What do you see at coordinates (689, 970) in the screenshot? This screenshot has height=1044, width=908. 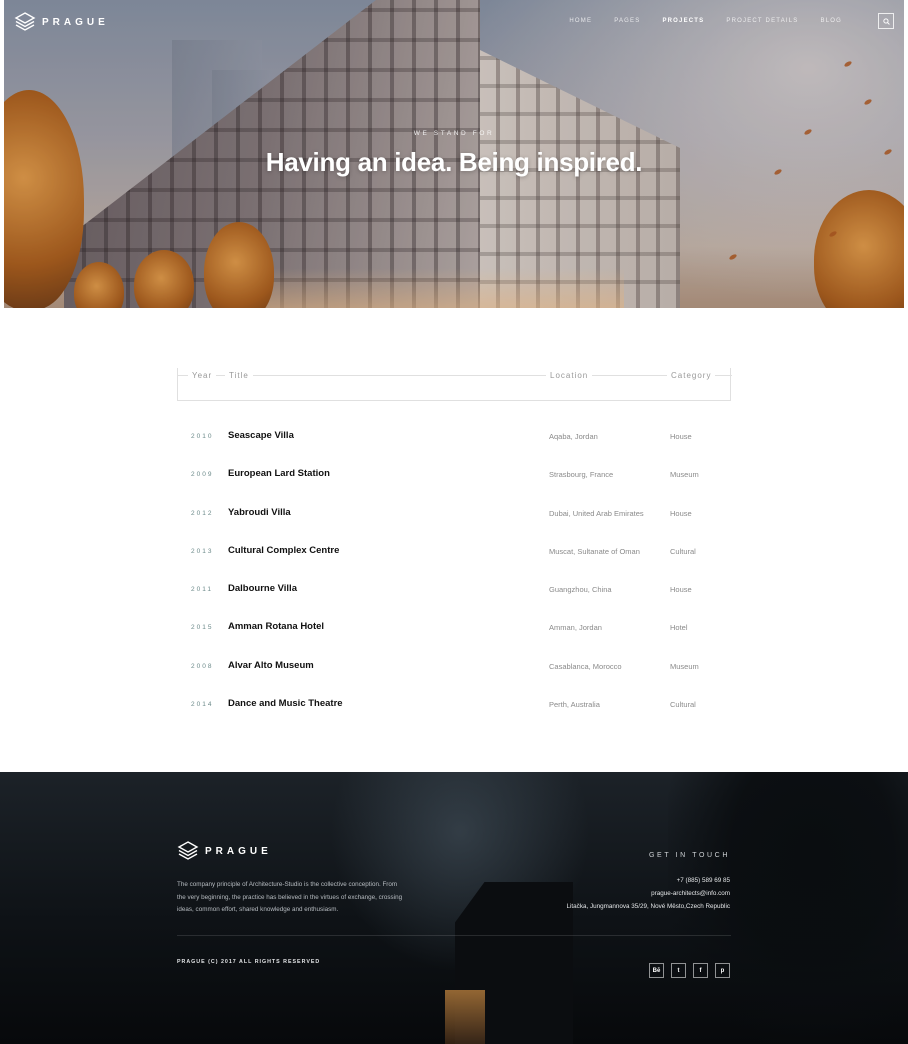 I see `social-links: Bē t f p` at bounding box center [689, 970].